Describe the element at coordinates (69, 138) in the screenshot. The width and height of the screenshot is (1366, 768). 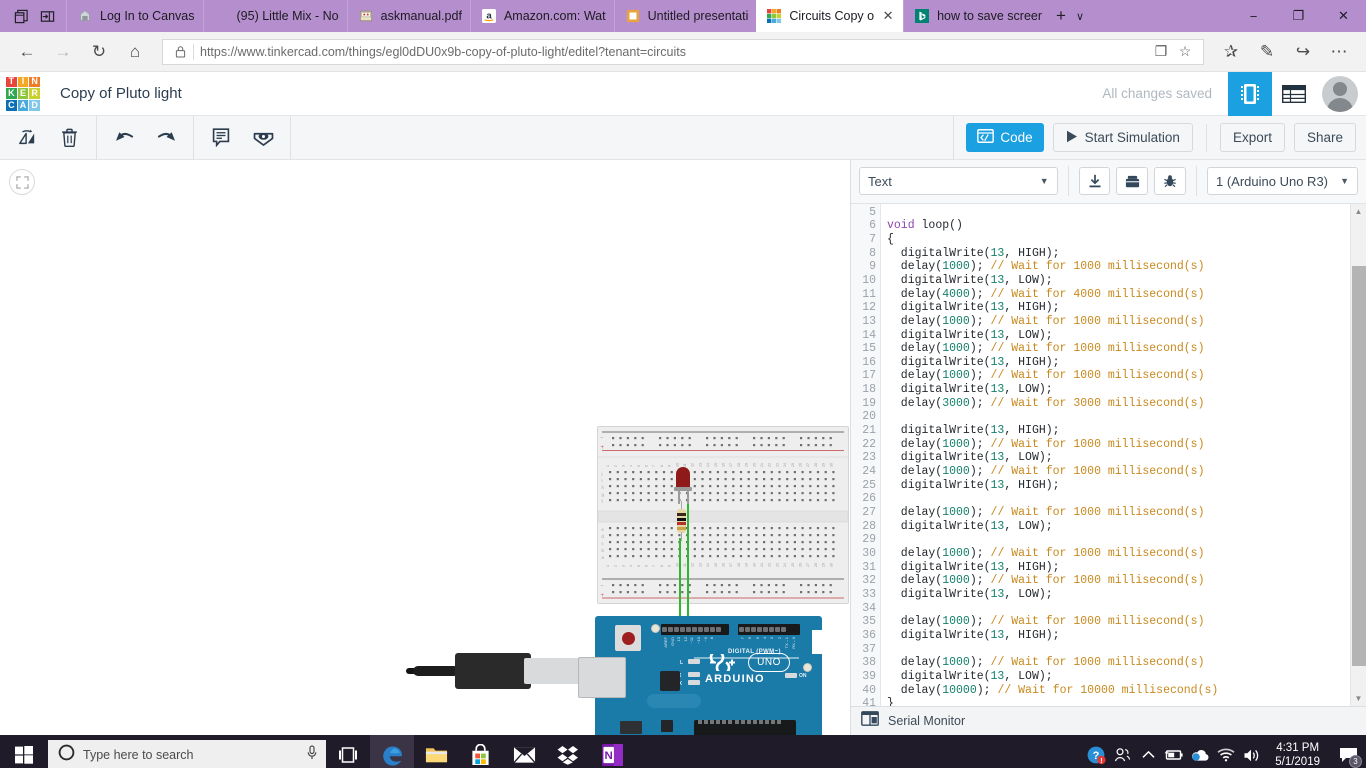
I see `delete-icon` at that location.